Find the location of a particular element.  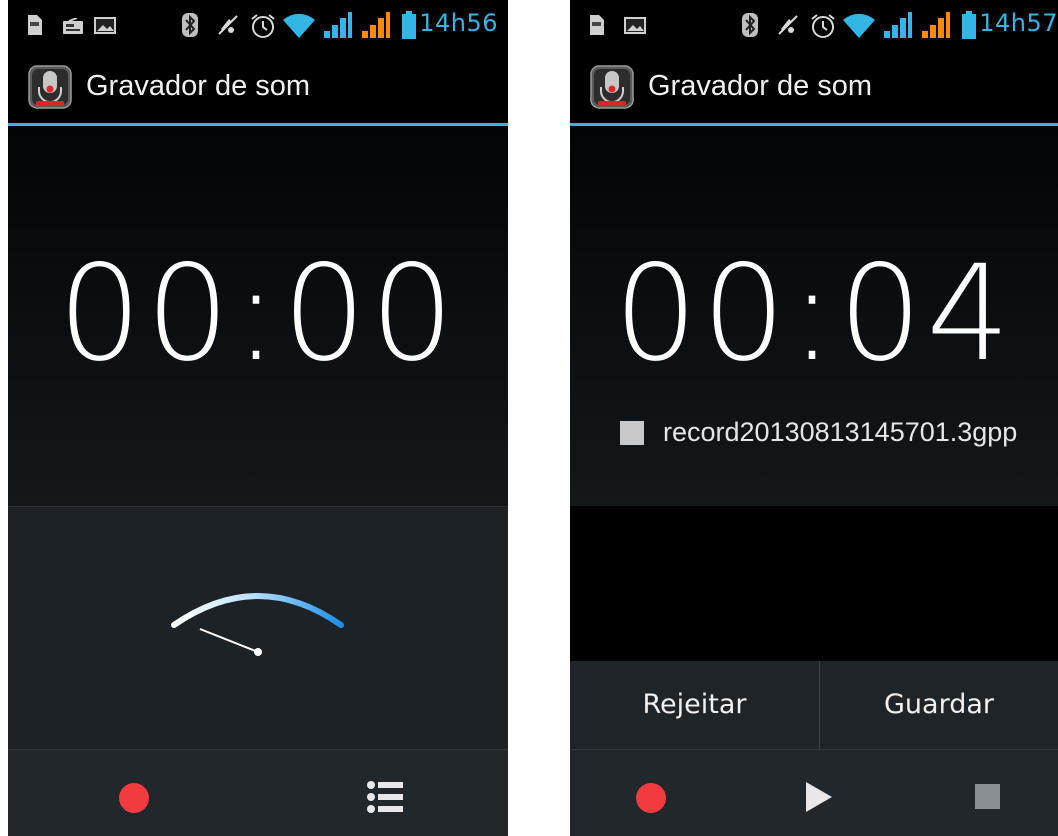

stop-icon is located at coordinates (987, 796).